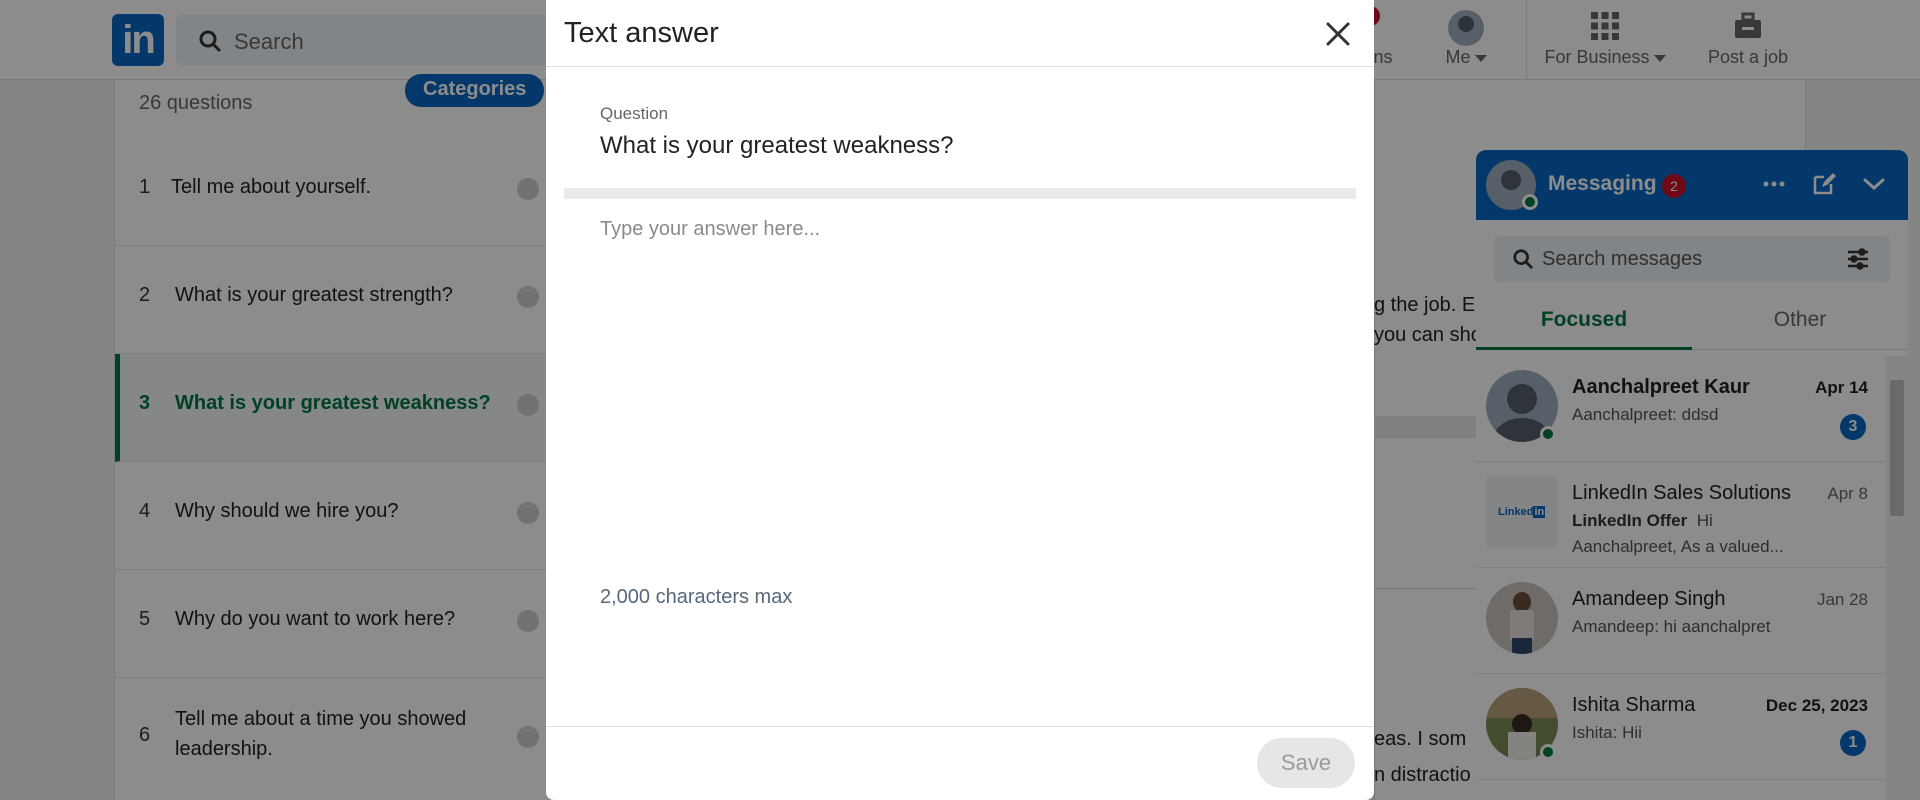 The height and width of the screenshot is (800, 1920). Describe the element at coordinates (1338, 34) in the screenshot. I see `close-icon` at that location.